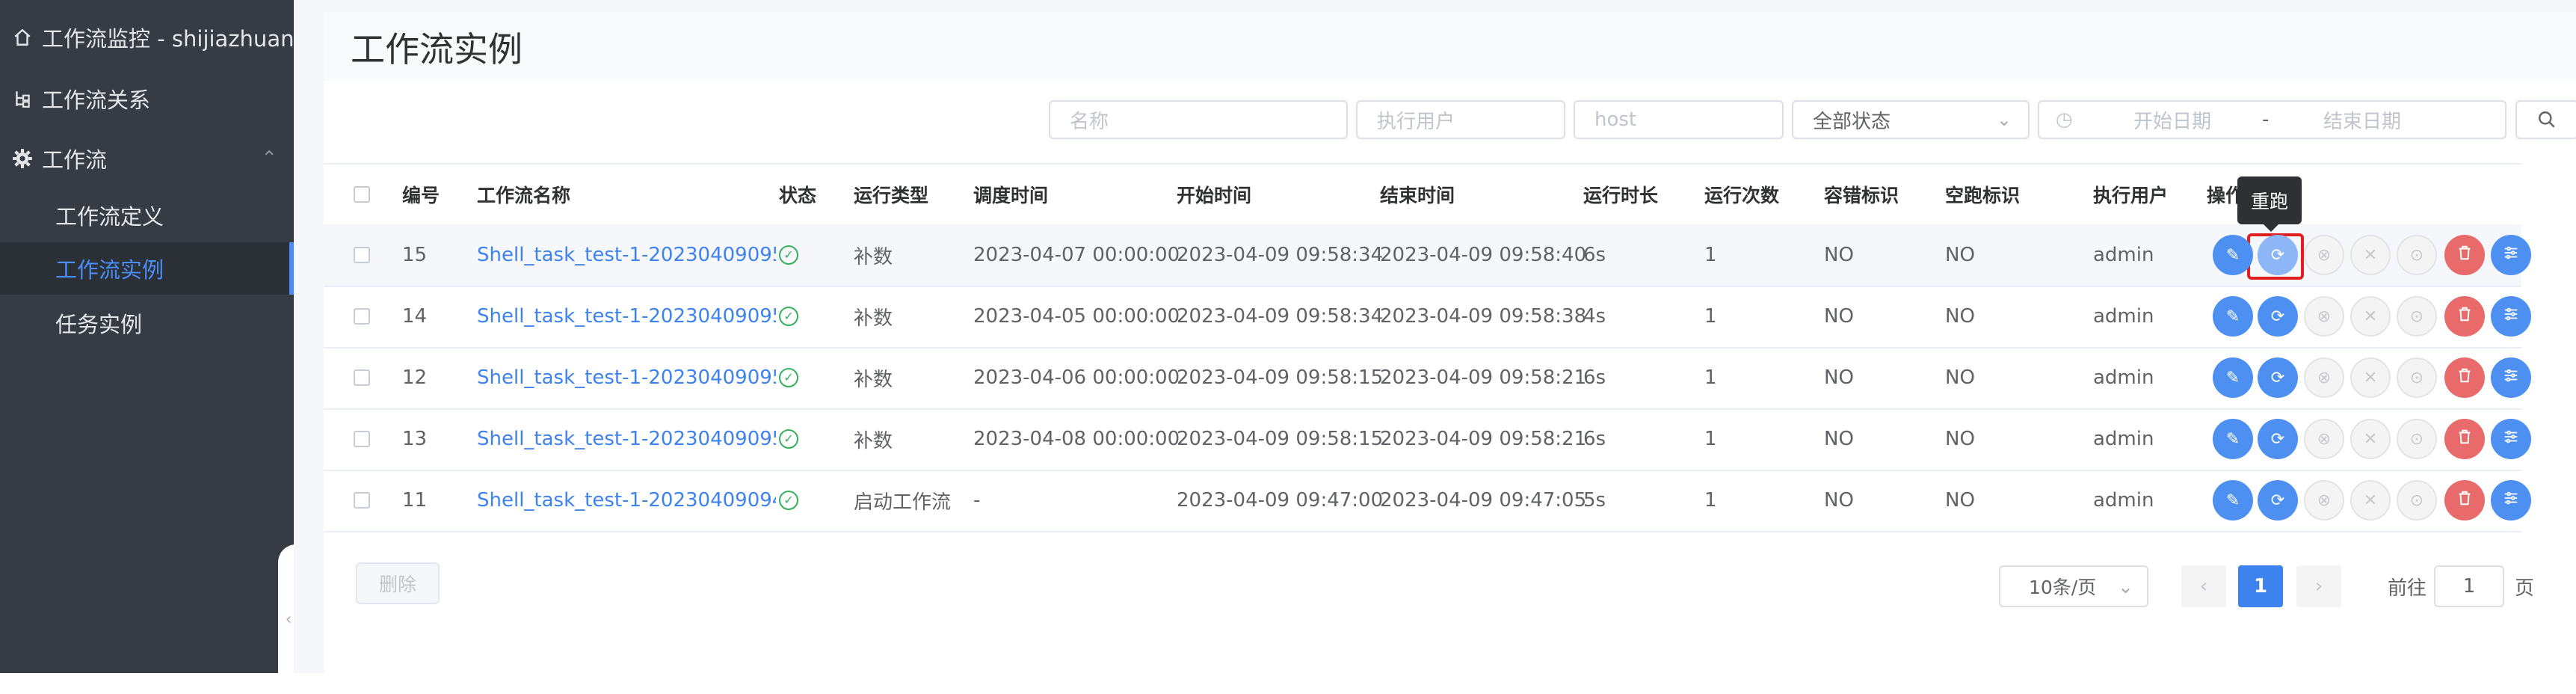  What do you see at coordinates (2064, 119) in the screenshot?
I see `clock-icon: ◷` at bounding box center [2064, 119].